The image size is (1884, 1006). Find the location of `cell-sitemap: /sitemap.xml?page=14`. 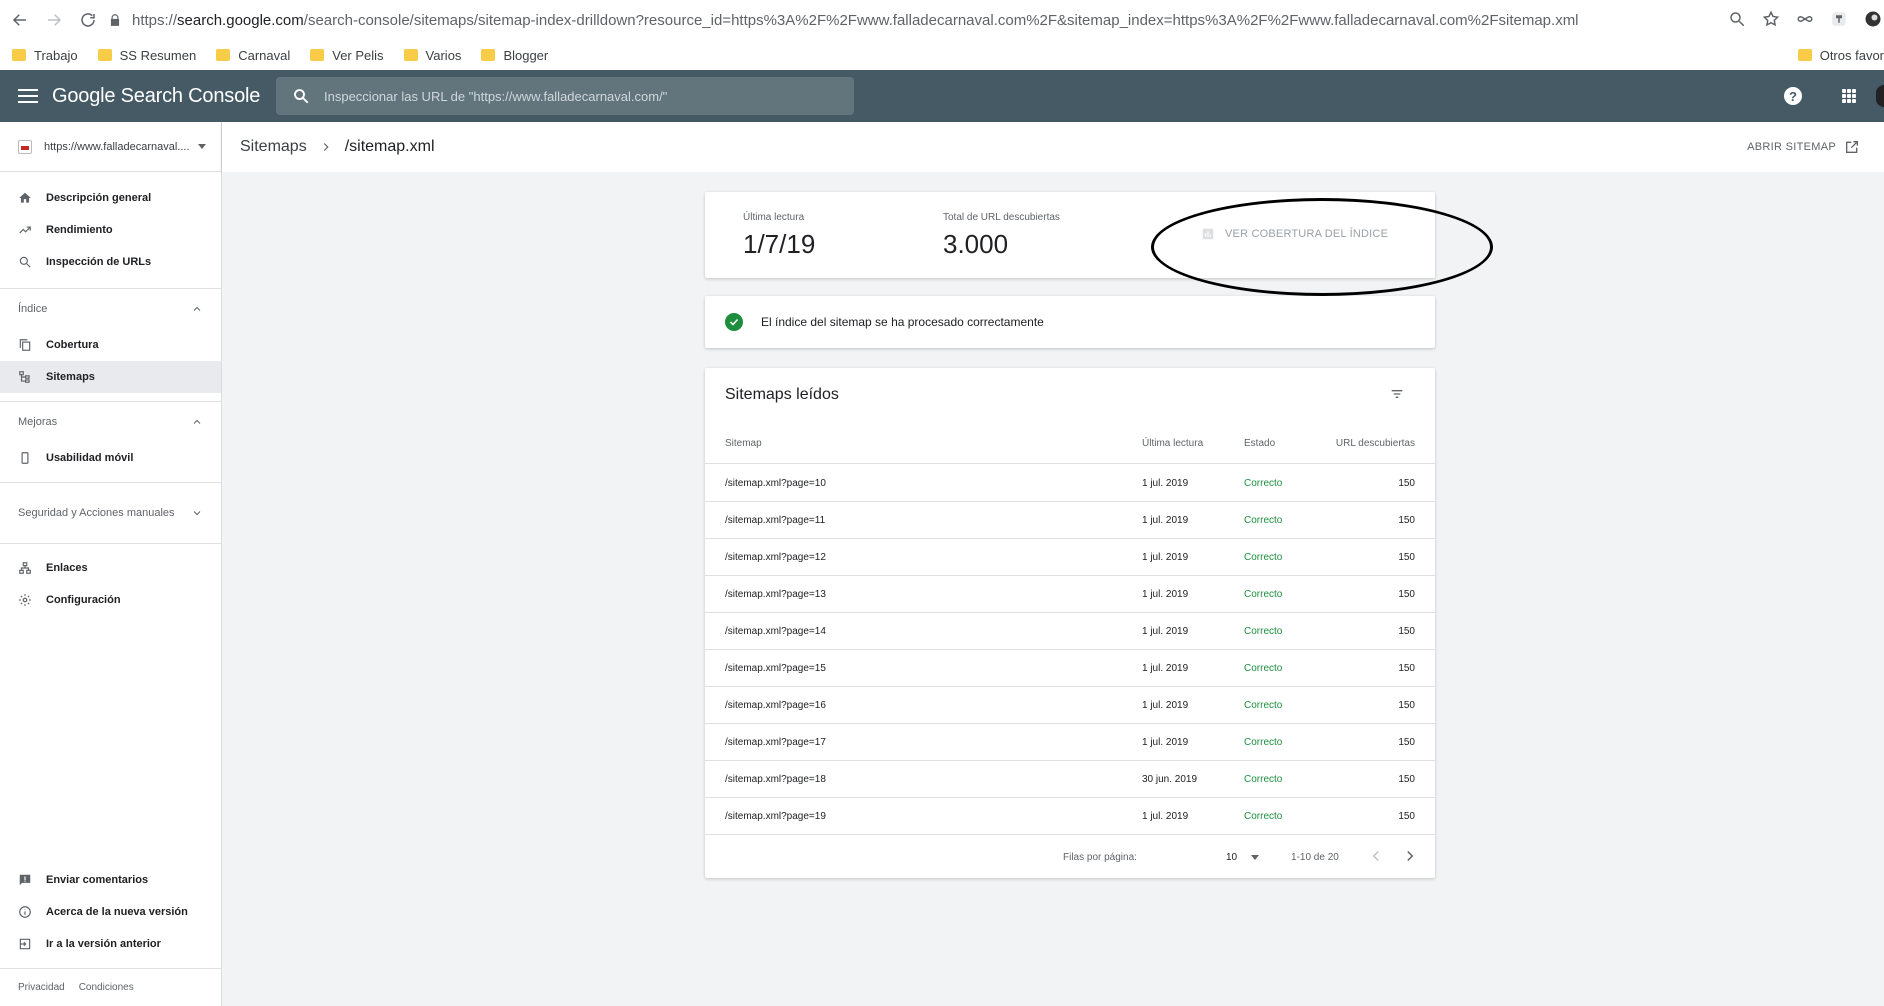

cell-sitemap: /sitemap.xml?page=14 is located at coordinates (775, 631).